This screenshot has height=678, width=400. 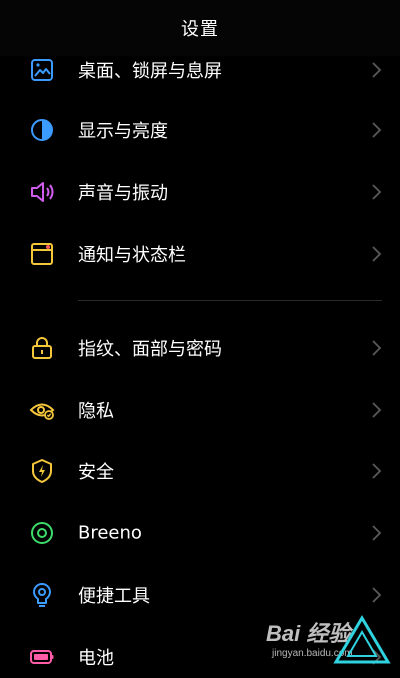 I want to click on settings-item-notifications-status-bar: 通知与状态栏, so click(x=200, y=254).